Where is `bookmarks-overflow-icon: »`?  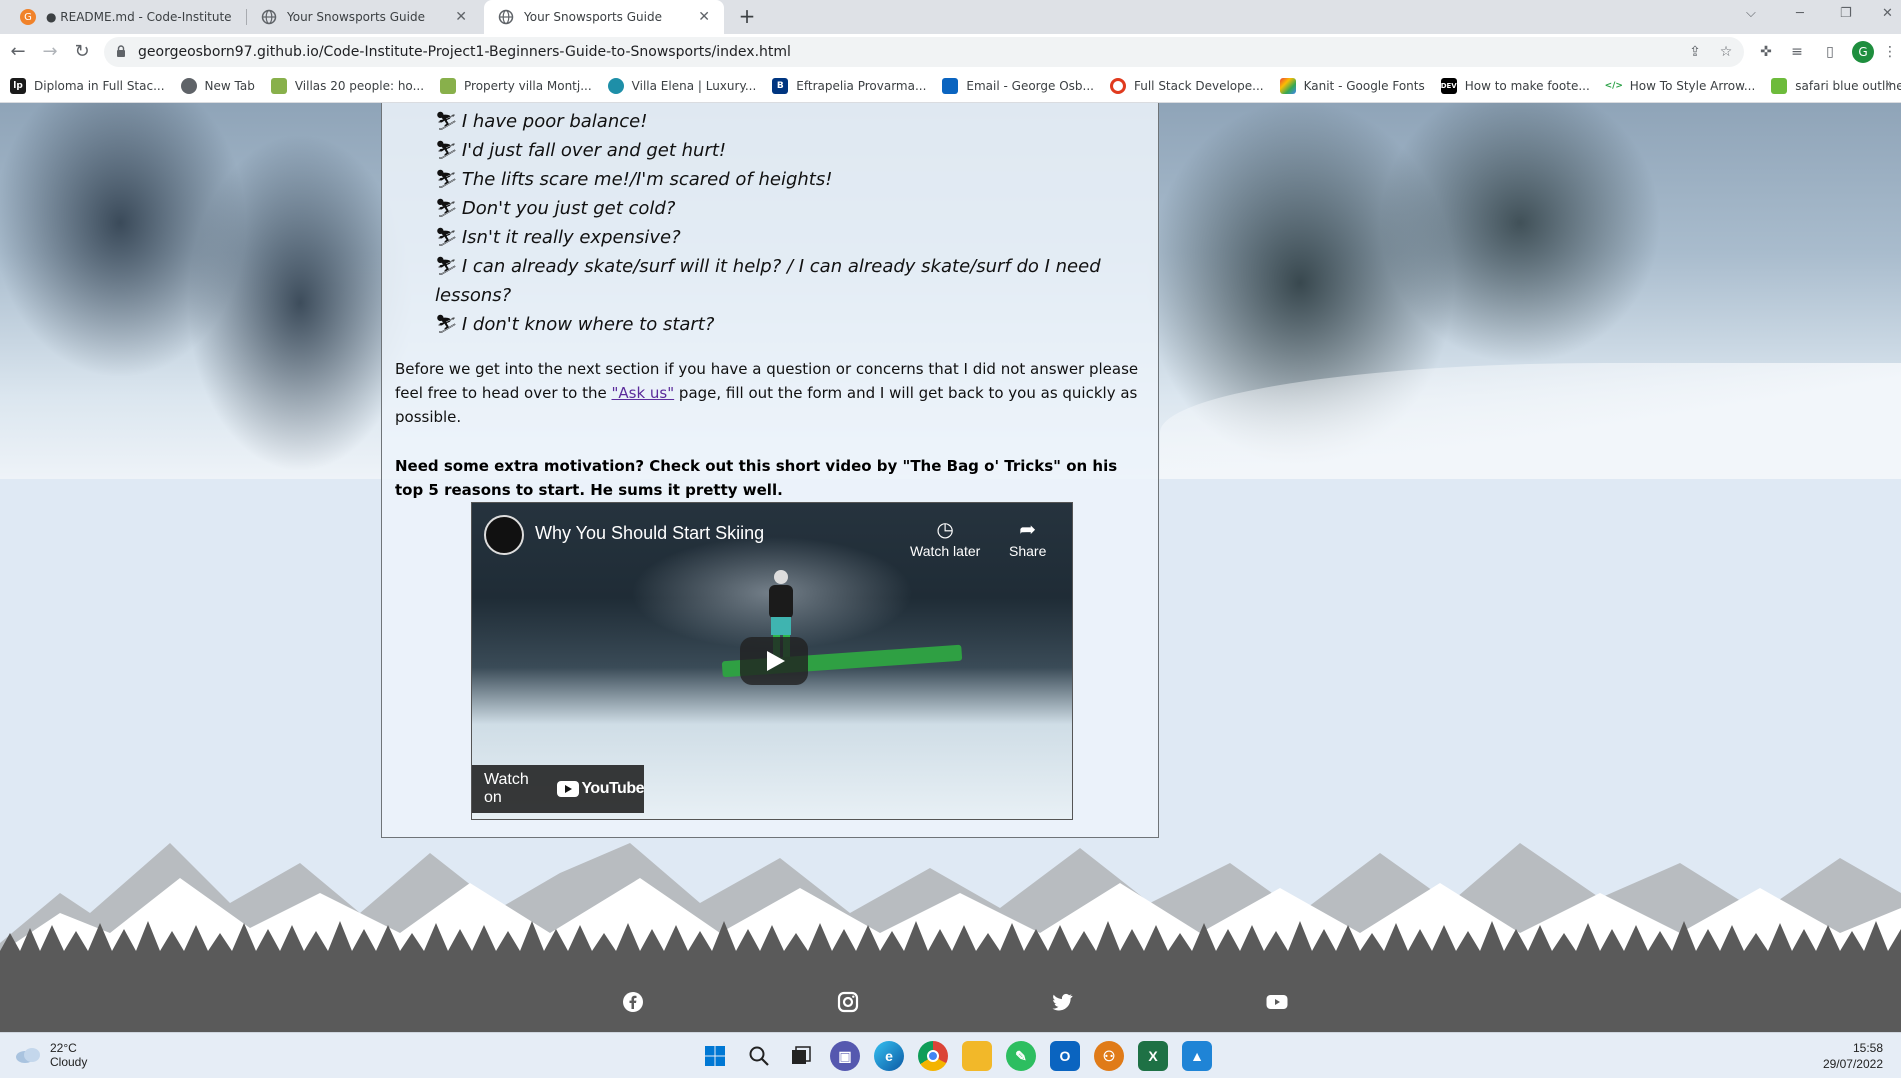
bookmarks-overflow-icon: » is located at coordinates (1889, 84).